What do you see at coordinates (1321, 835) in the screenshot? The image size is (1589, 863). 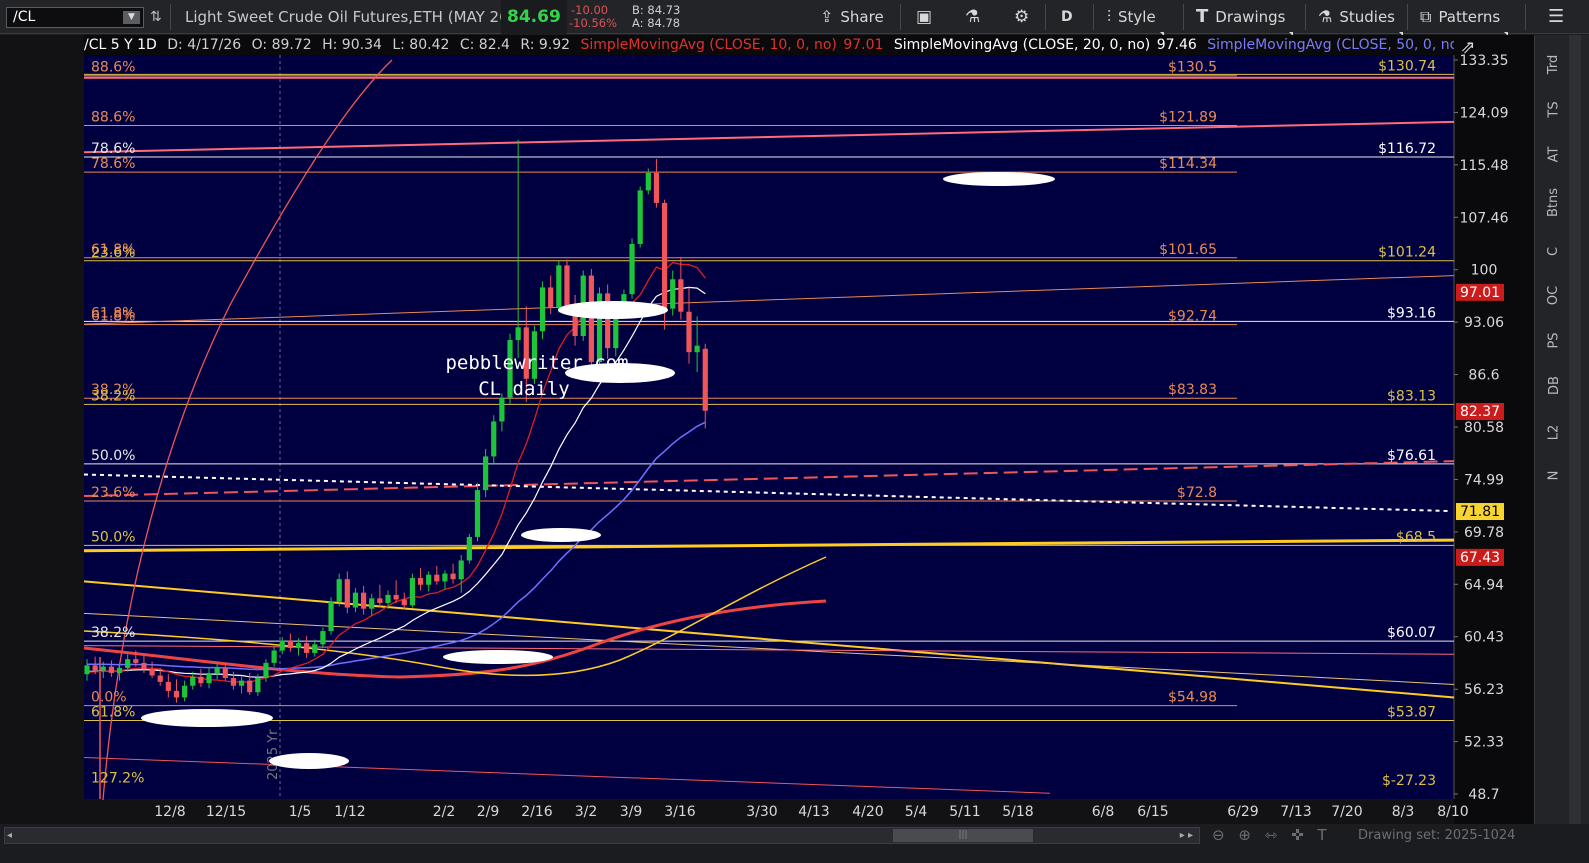 I see `text-tool-icon: T` at bounding box center [1321, 835].